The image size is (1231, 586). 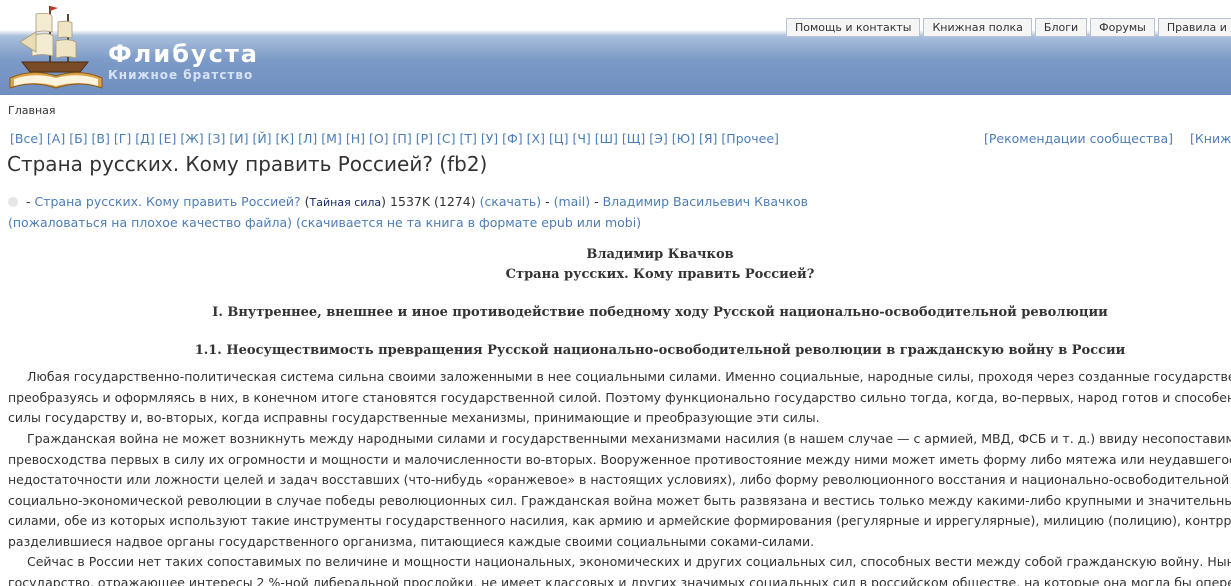 What do you see at coordinates (346, 202) in the screenshot?
I see `genre-link: Тайная сила` at bounding box center [346, 202].